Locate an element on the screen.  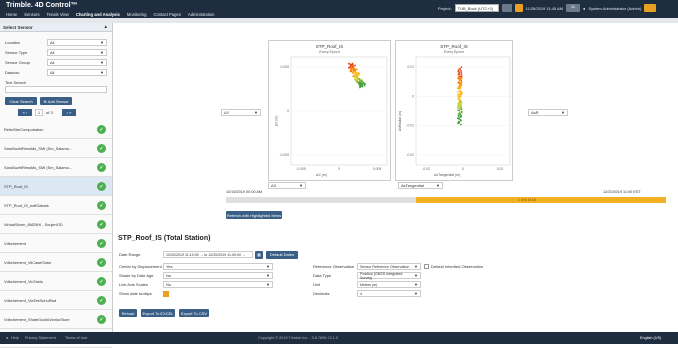
default-dates-button: Default Dates is located at coordinates (282, 254).